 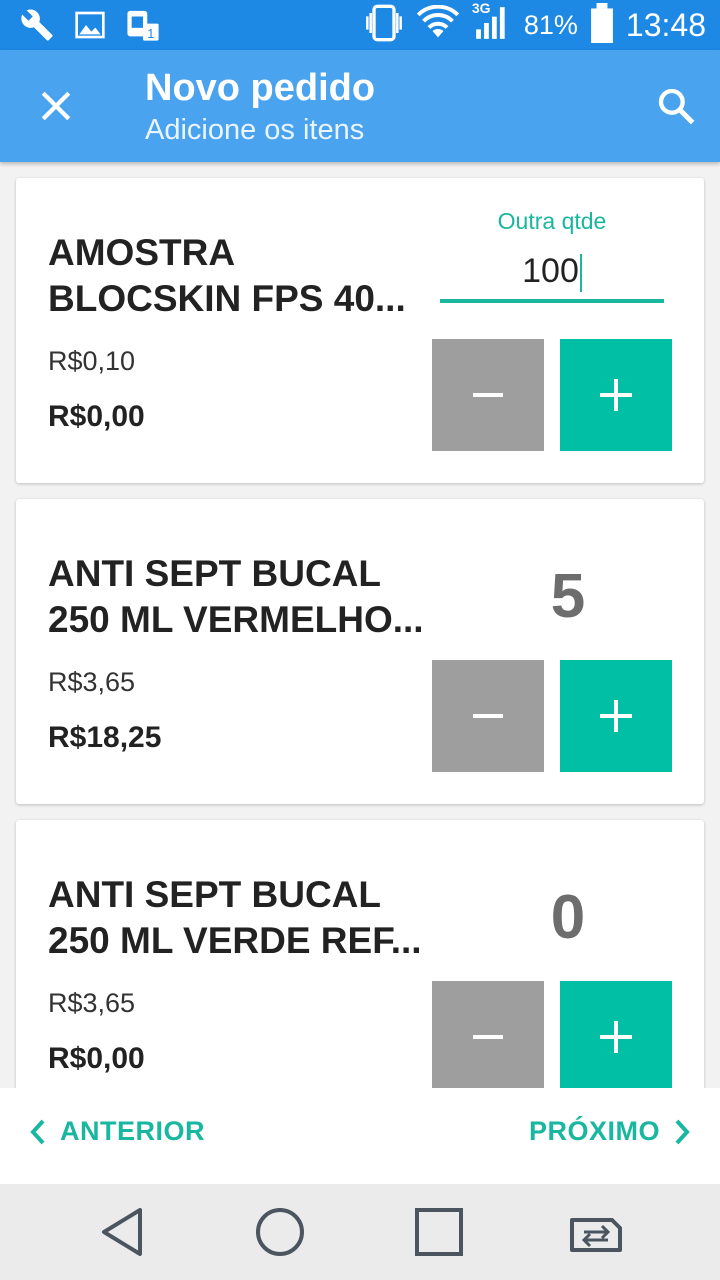 I want to click on other-quantity-input: 100, so click(x=550, y=271).